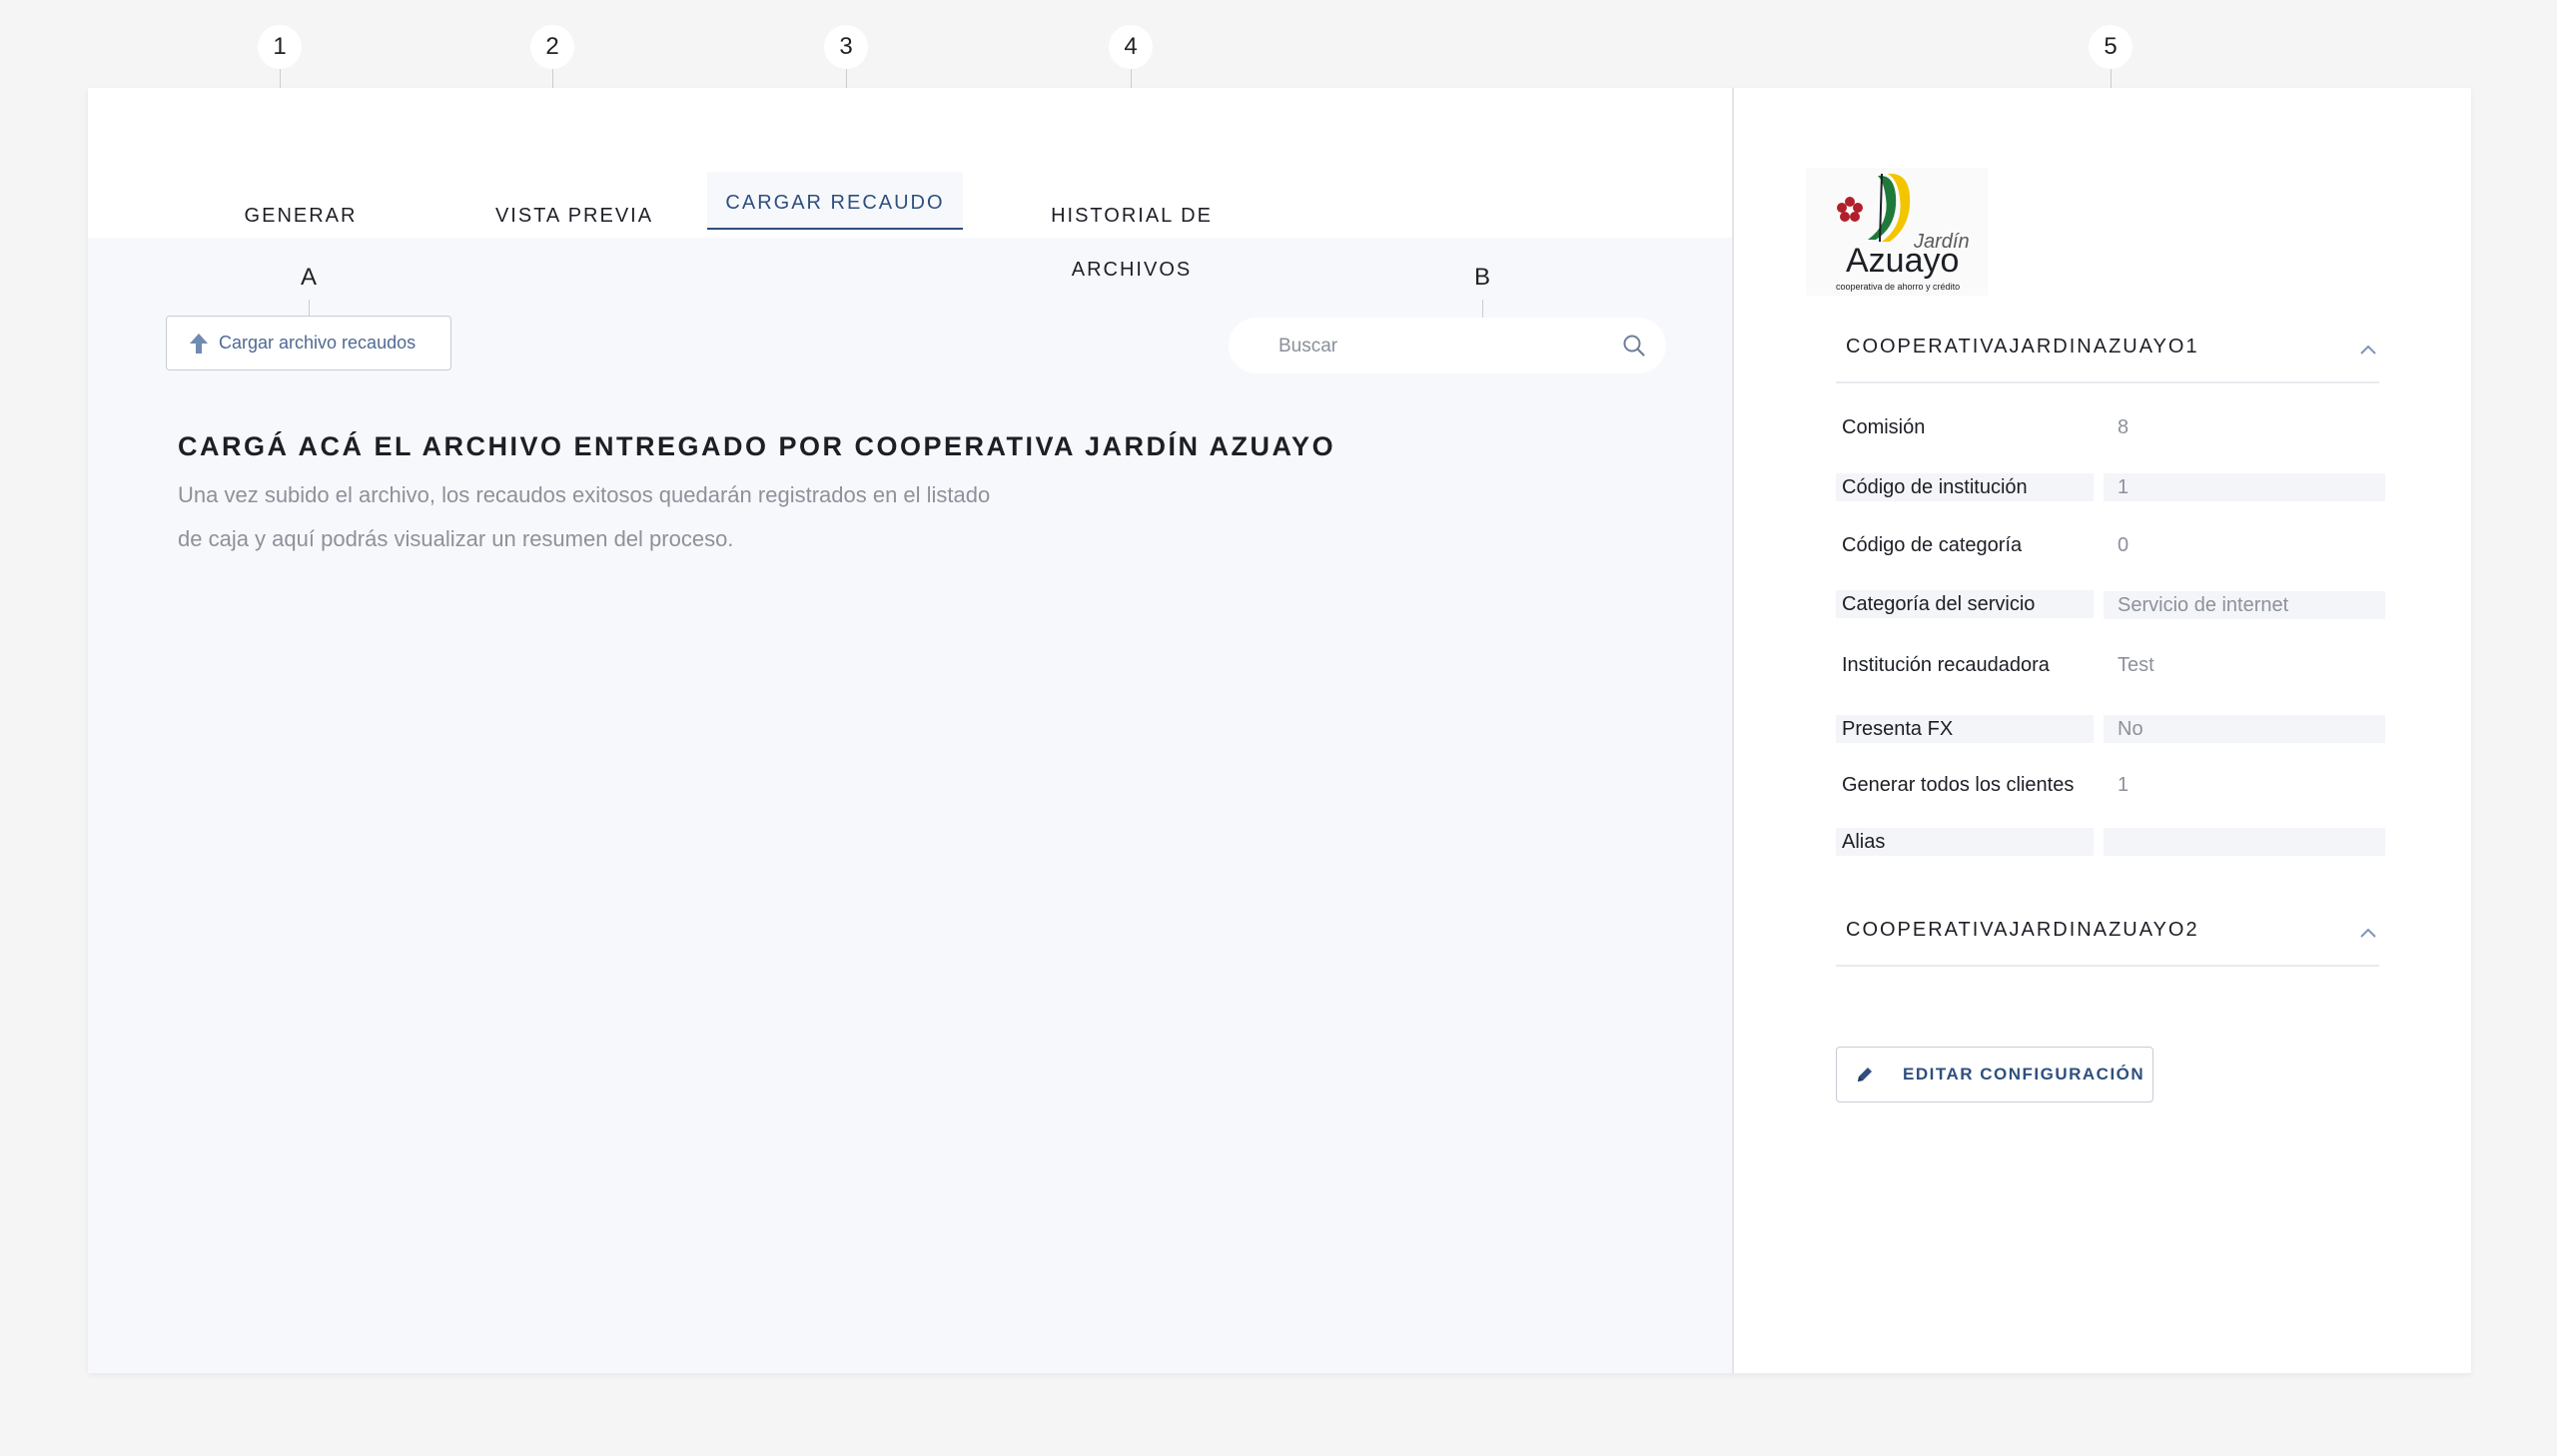 This screenshot has width=2557, height=1456. I want to click on config-label-alias: Alias, so click(1965, 842).